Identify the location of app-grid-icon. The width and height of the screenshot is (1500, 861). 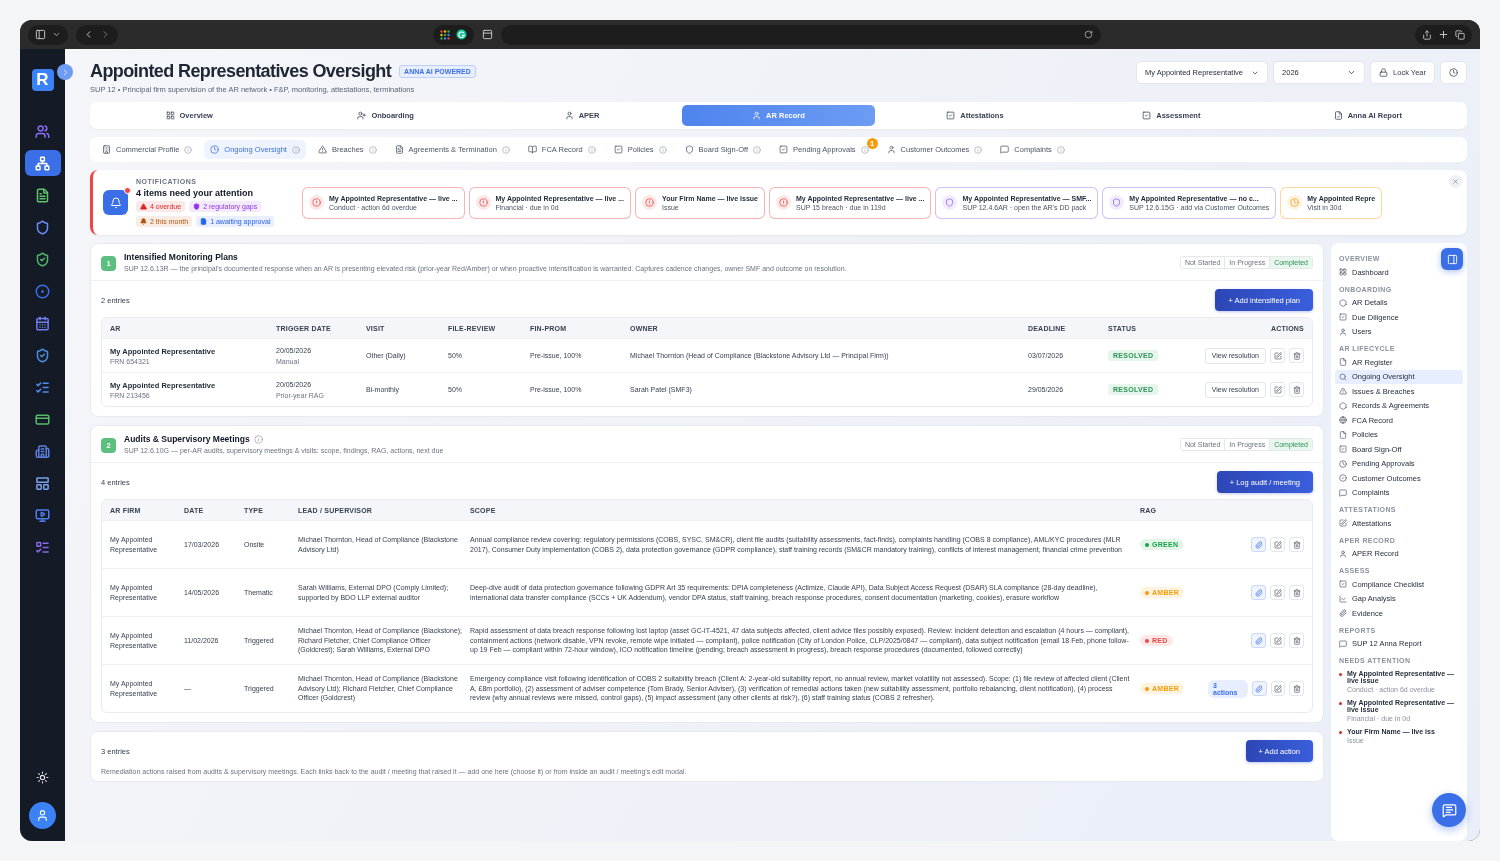
(444, 34).